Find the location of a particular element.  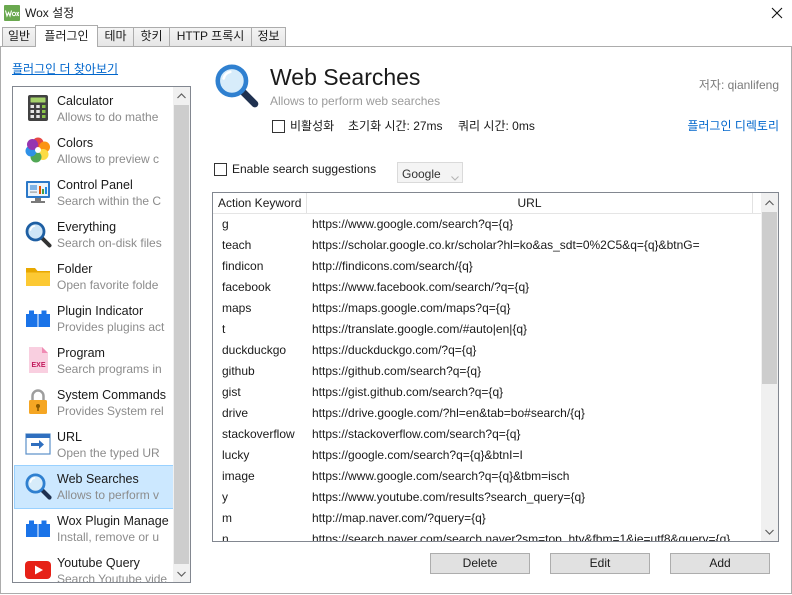

suggestion-source-dropdown: Google is located at coordinates (430, 172).